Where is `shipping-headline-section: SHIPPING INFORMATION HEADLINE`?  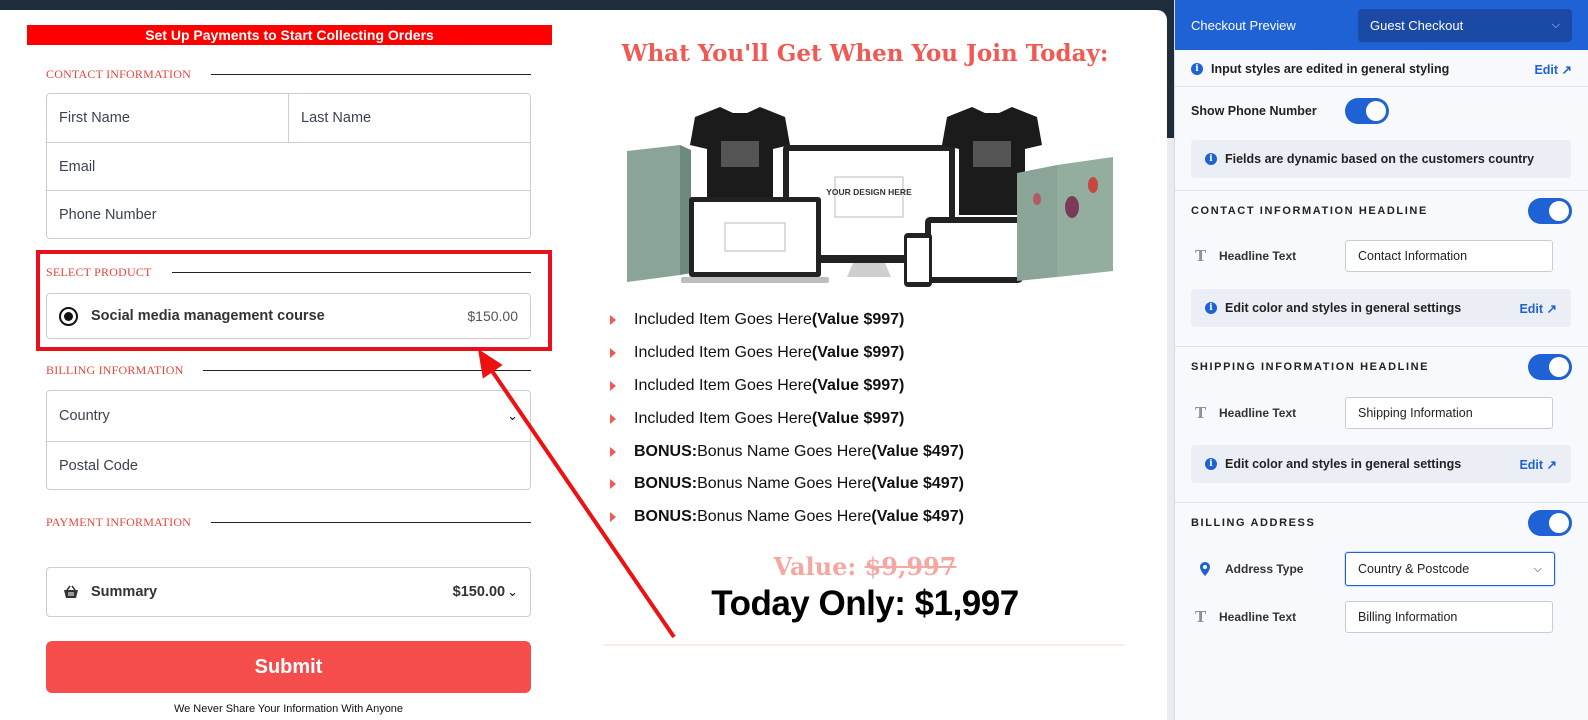
shipping-headline-section: SHIPPING INFORMATION HEADLINE is located at coordinates (1381, 367).